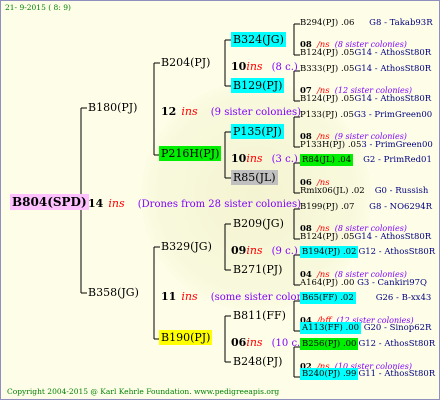 Image resolution: width=440 pixels, height=400 pixels. What do you see at coordinates (264, 157) in the screenshot?
I see `gen2-b-inbreeding: 10ins (3 c.)` at bounding box center [264, 157].